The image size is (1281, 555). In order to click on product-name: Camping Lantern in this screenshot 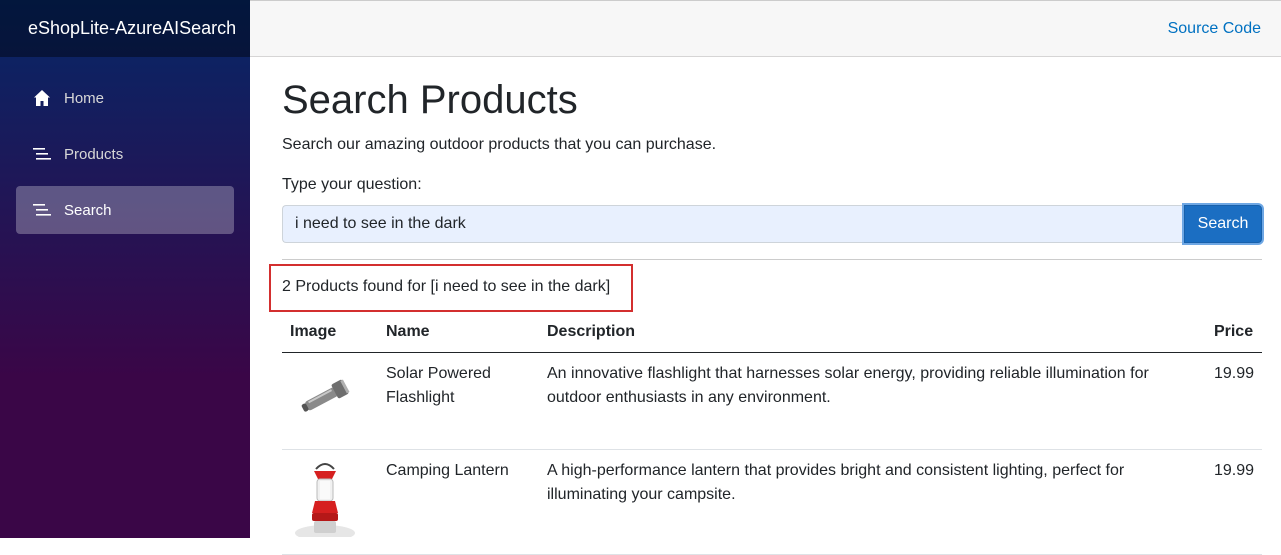, I will do `click(458, 502)`.